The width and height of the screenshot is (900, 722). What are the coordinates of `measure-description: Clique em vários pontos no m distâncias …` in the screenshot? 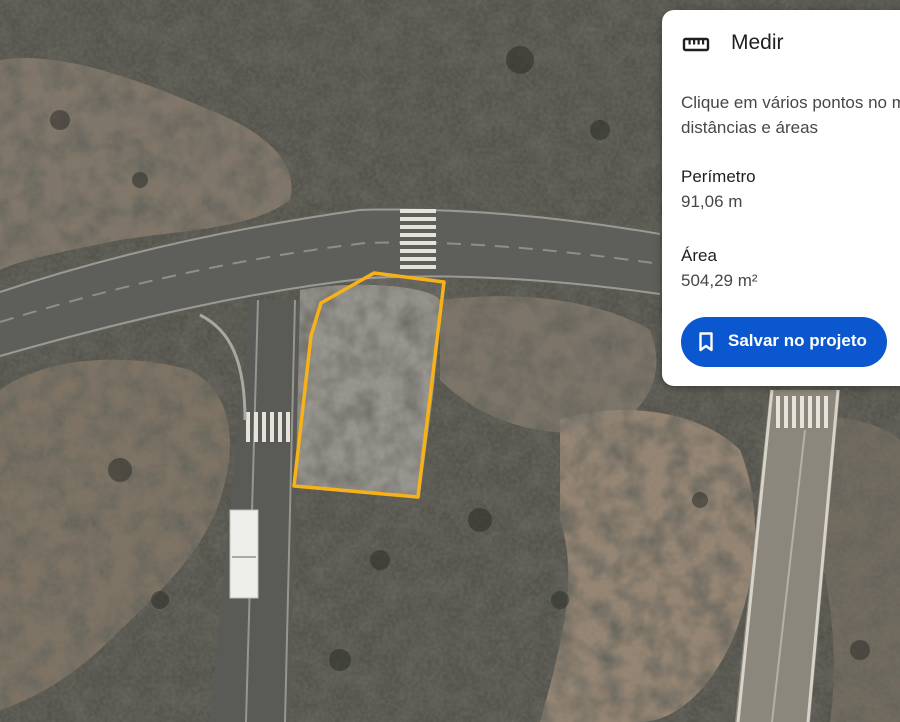 It's located at (790, 115).